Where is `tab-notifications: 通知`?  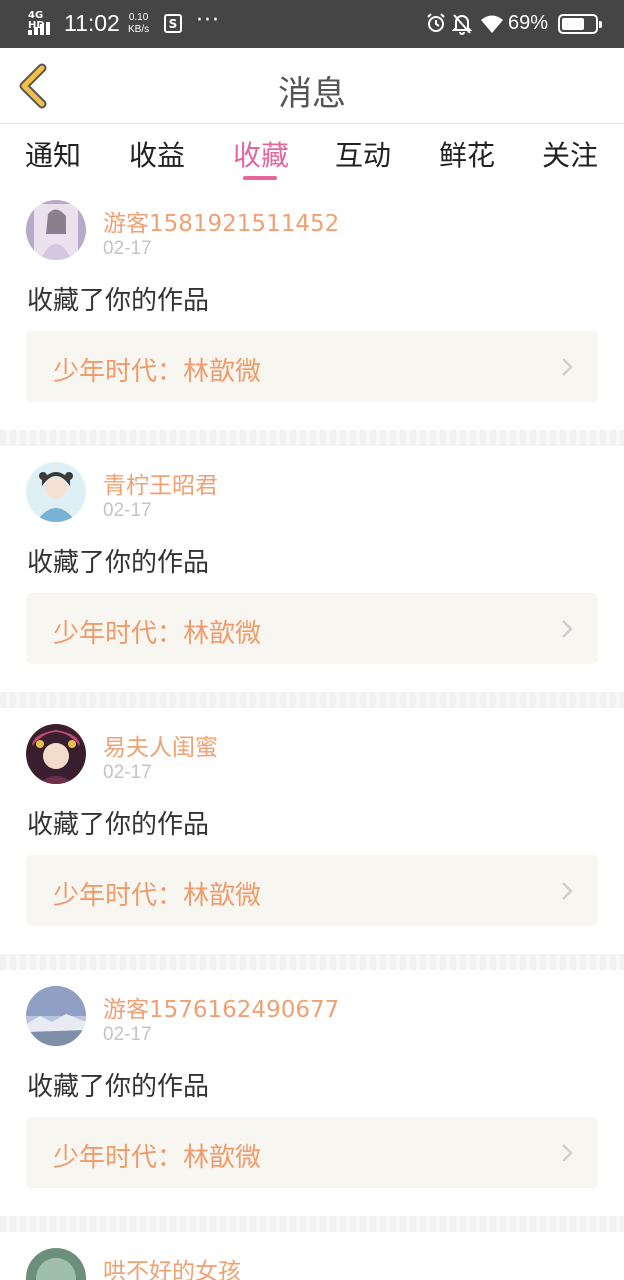
tab-notifications: 通知 is located at coordinates (53, 154).